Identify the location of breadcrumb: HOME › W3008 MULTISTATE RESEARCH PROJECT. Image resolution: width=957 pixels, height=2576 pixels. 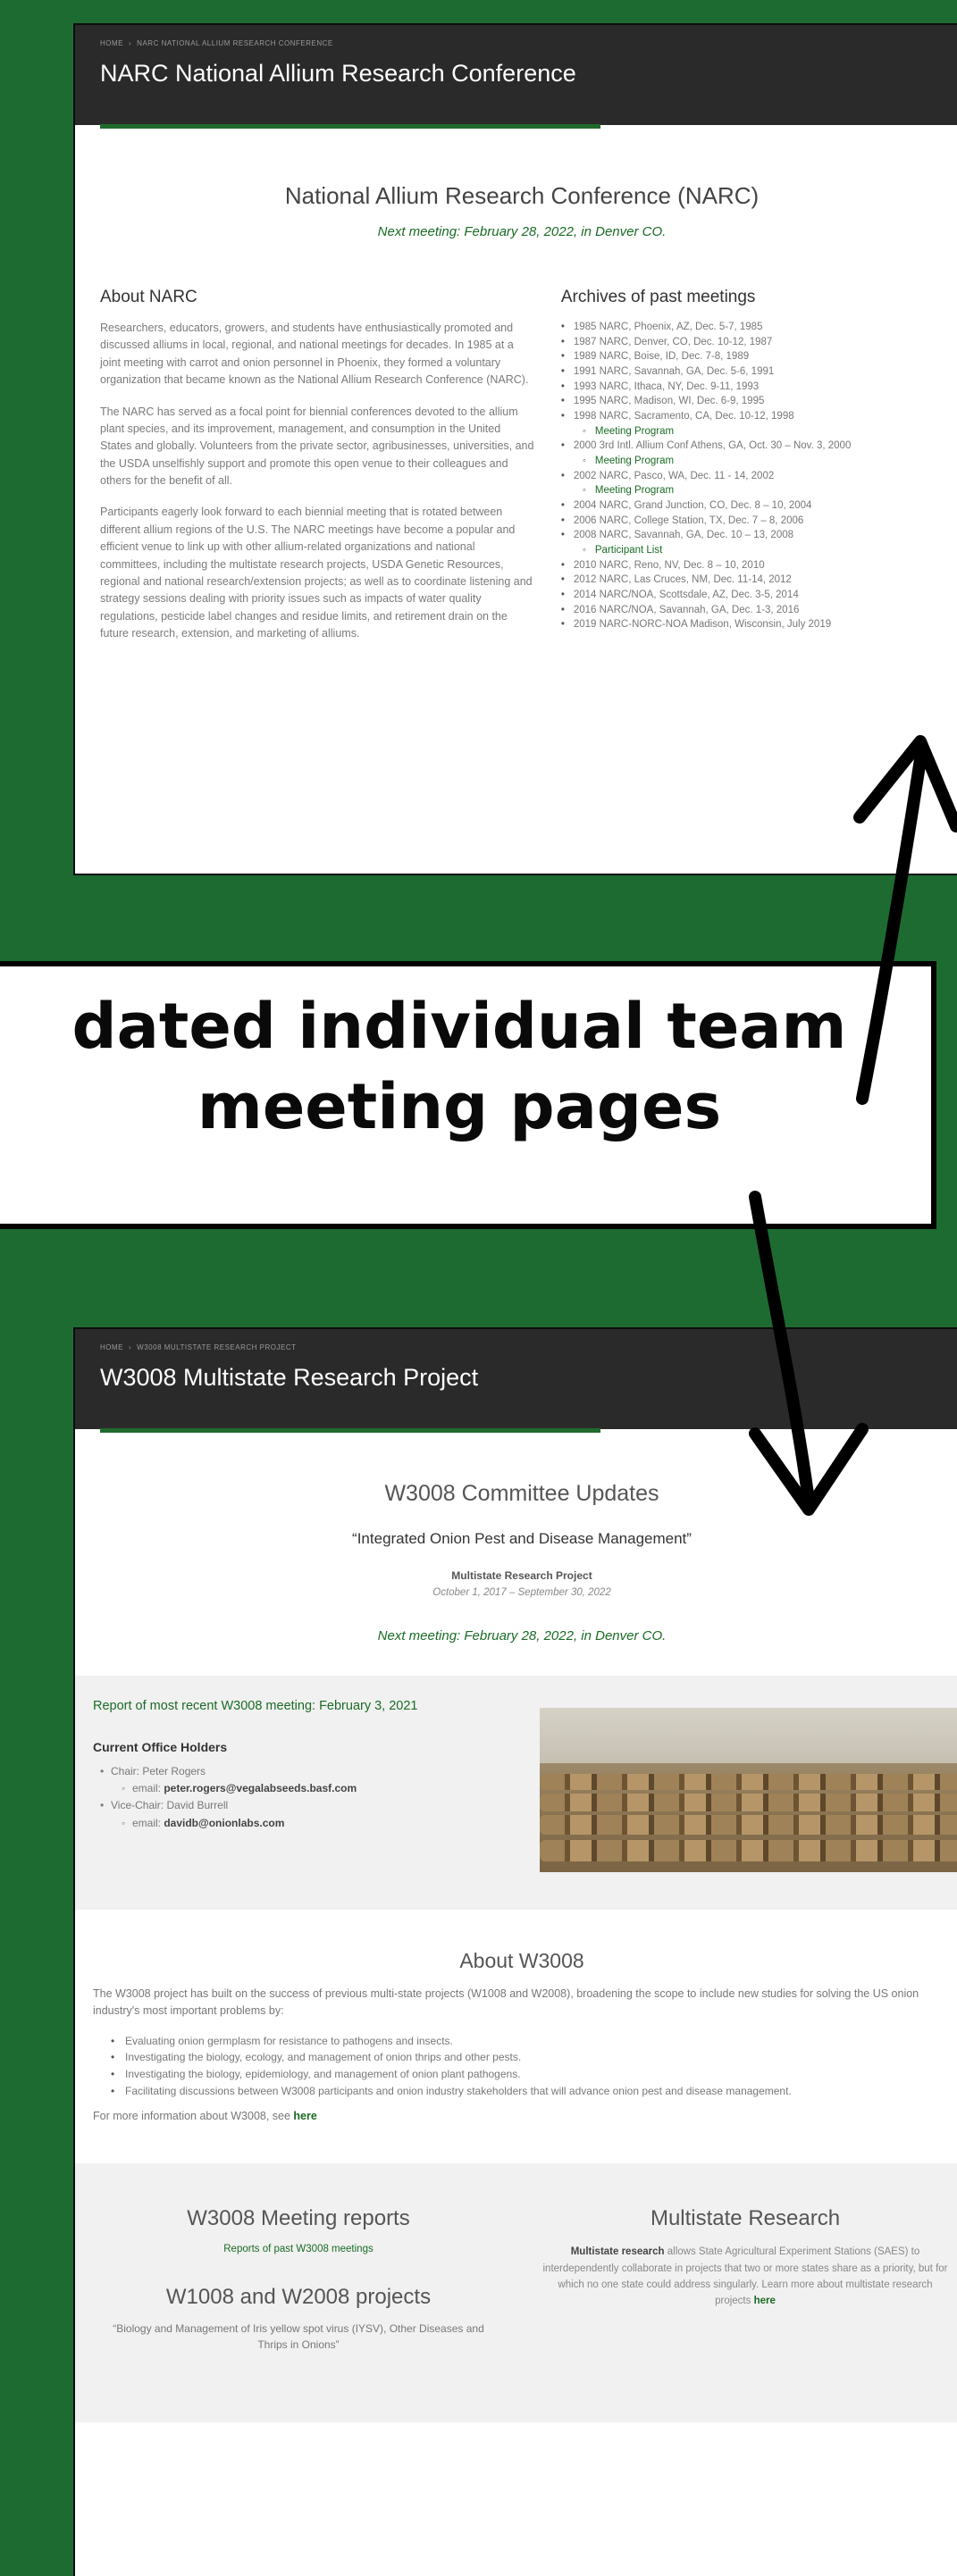
(198, 1347).